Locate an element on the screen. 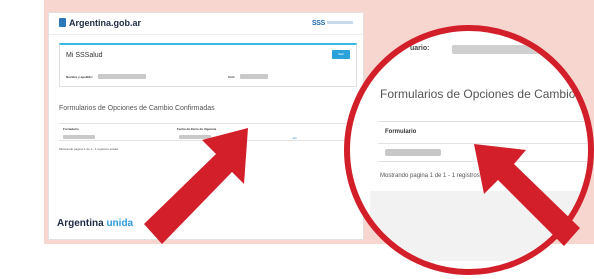 The image size is (594, 279). zoom-column-header: Formulario is located at coordinates (401, 132).